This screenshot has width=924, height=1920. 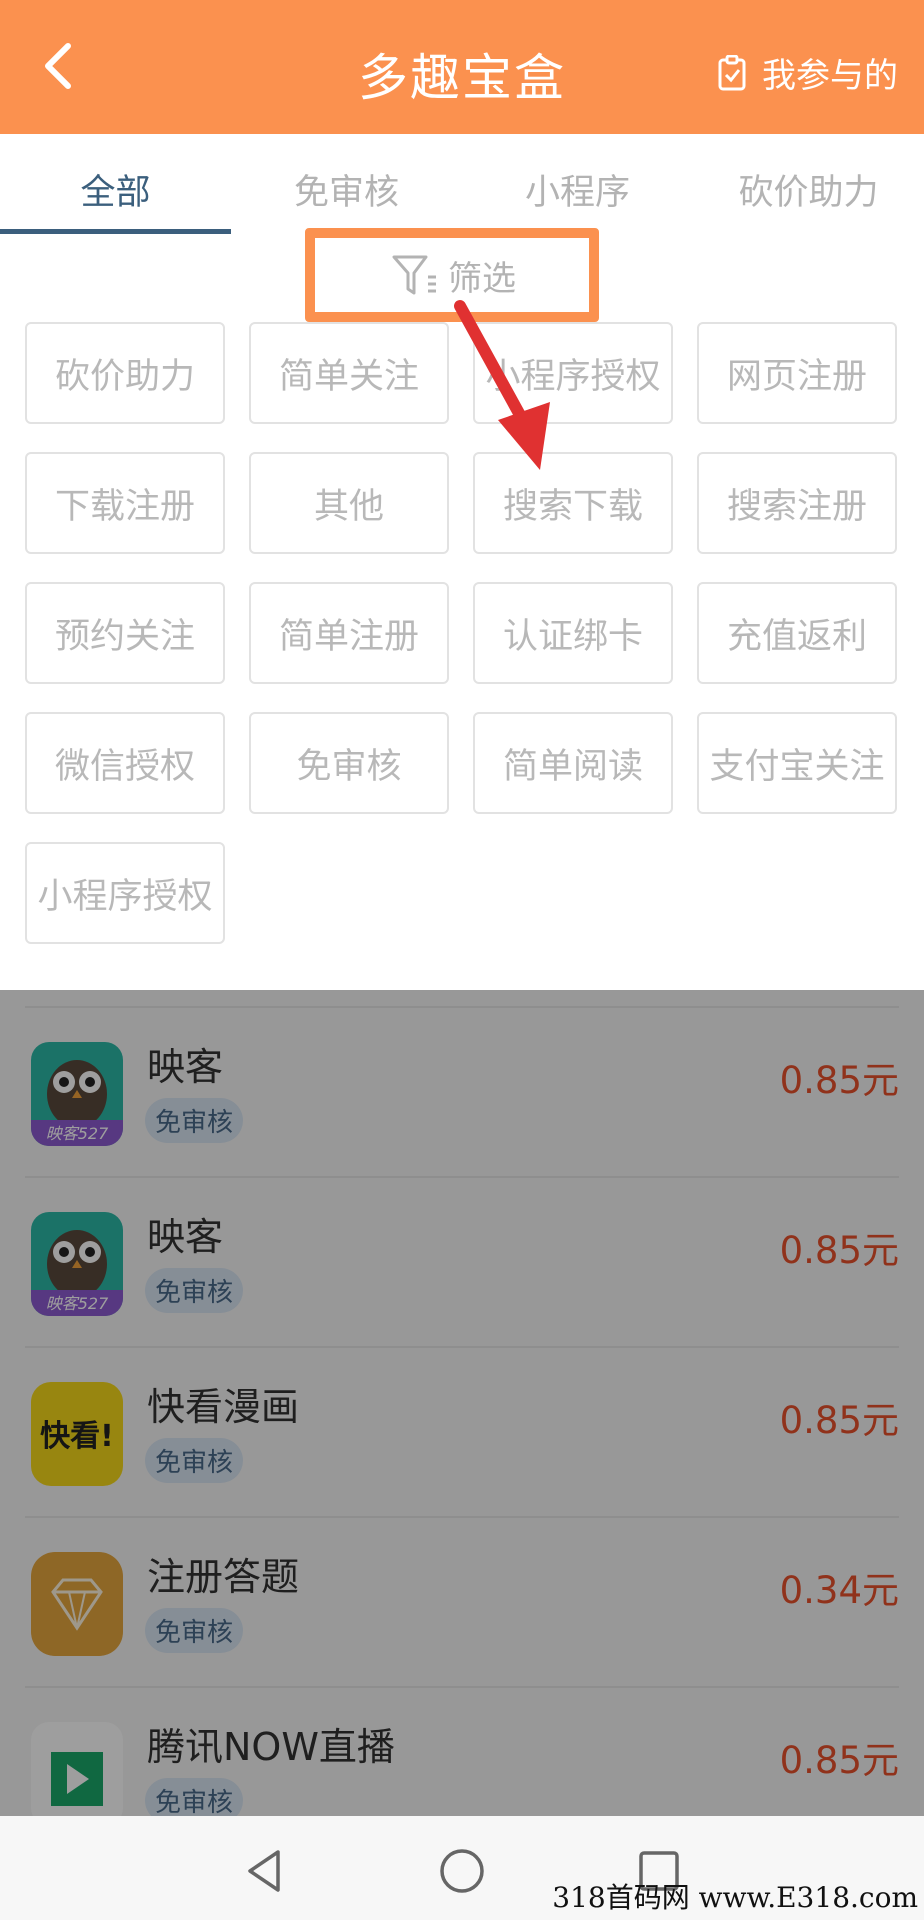 I want to click on red-arrow-annotation, so click(x=502, y=385).